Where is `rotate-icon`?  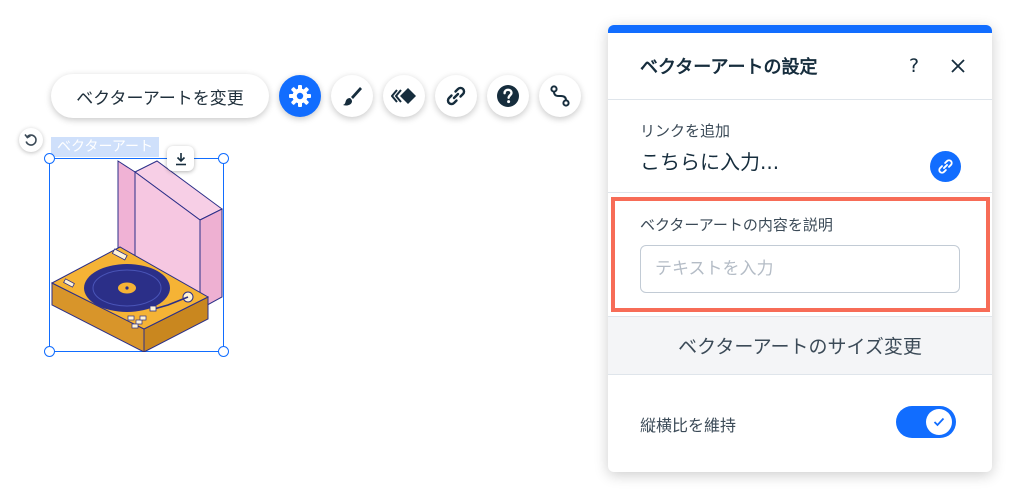
rotate-icon is located at coordinates (30, 140).